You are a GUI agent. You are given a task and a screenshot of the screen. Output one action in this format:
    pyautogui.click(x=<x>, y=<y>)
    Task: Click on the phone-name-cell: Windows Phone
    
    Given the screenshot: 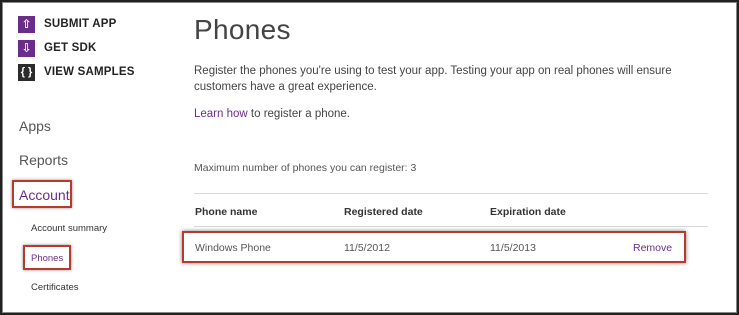 What is the action you would take?
    pyautogui.click(x=233, y=248)
    